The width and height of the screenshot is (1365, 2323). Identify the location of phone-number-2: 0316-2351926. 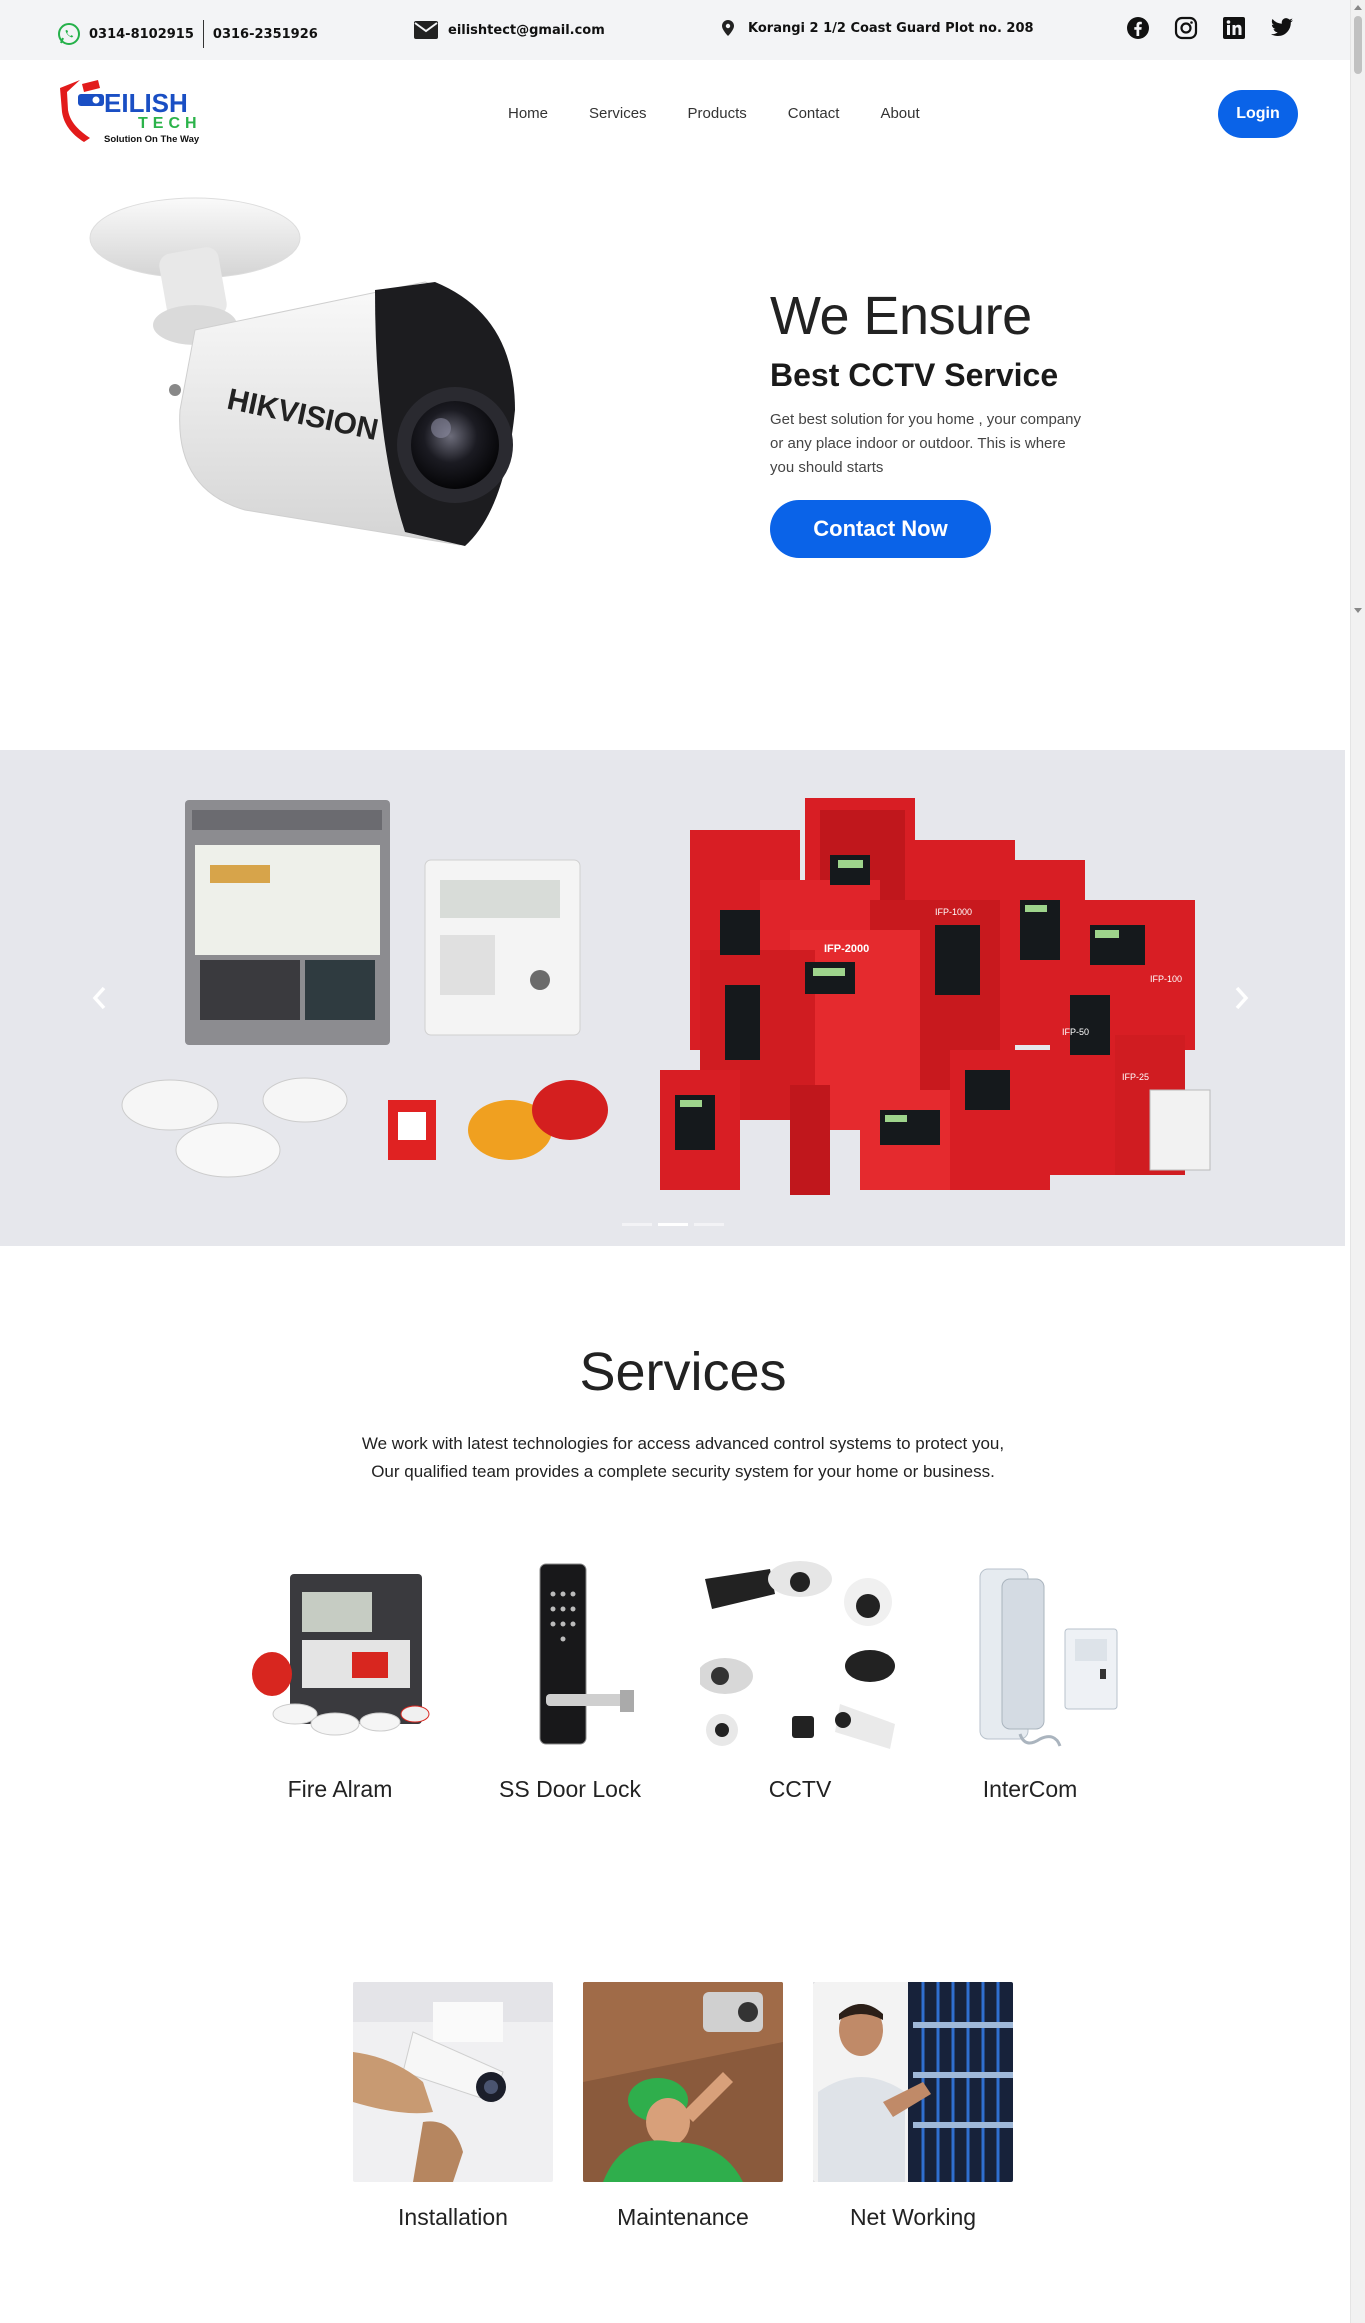
(265, 34).